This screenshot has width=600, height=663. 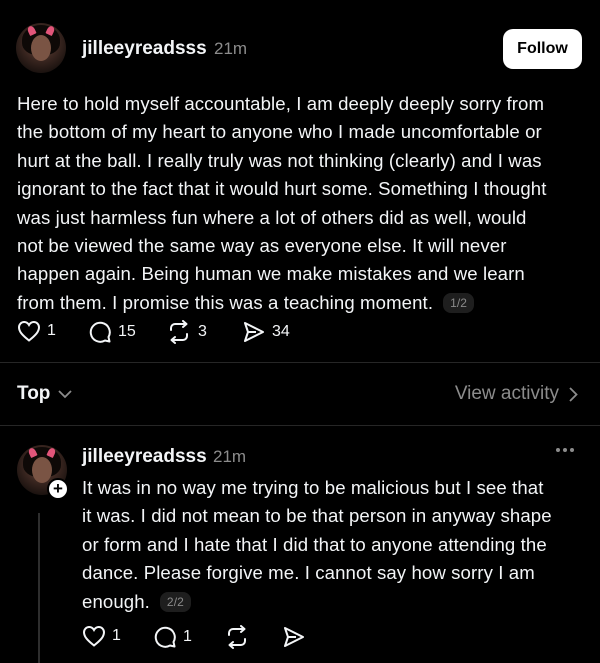 What do you see at coordinates (34, 393) in the screenshot?
I see `sort-label: Top` at bounding box center [34, 393].